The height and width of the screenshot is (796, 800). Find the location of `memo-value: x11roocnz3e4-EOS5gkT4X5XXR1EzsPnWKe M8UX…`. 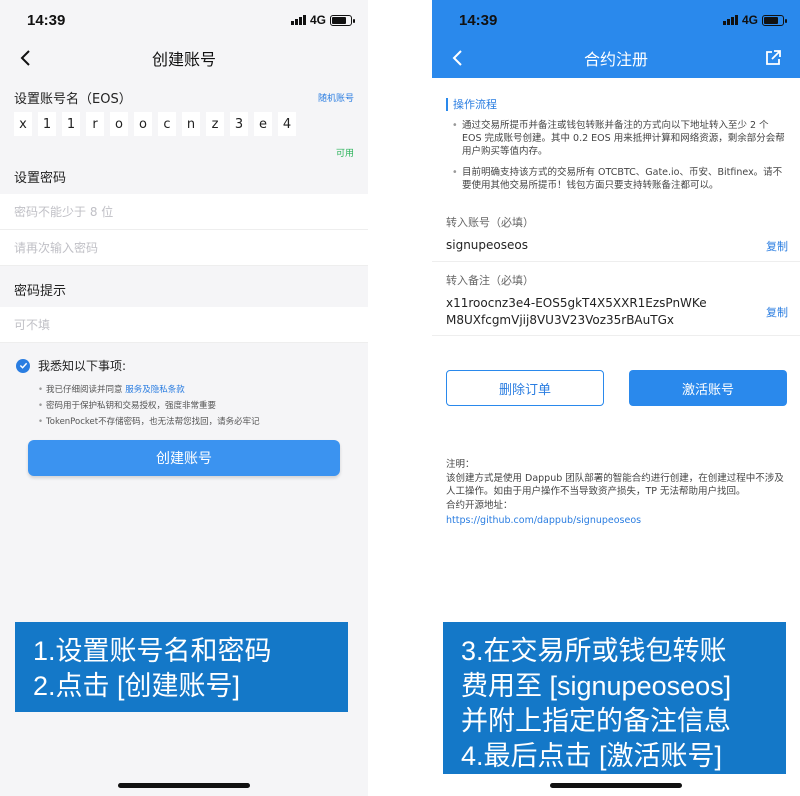

memo-value: x11roocnz3e4-EOS5gkT4X5XXR1EzsPnWKe M8UX… is located at coordinates (576, 312).